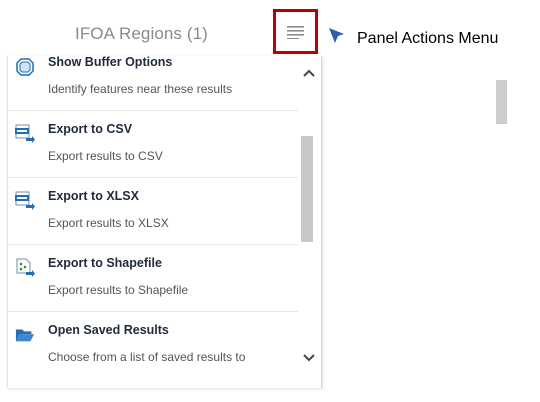 The height and width of the screenshot is (402, 540). Describe the element at coordinates (140, 89) in the screenshot. I see `menu-item-subtitle: Identify features near these results` at that location.